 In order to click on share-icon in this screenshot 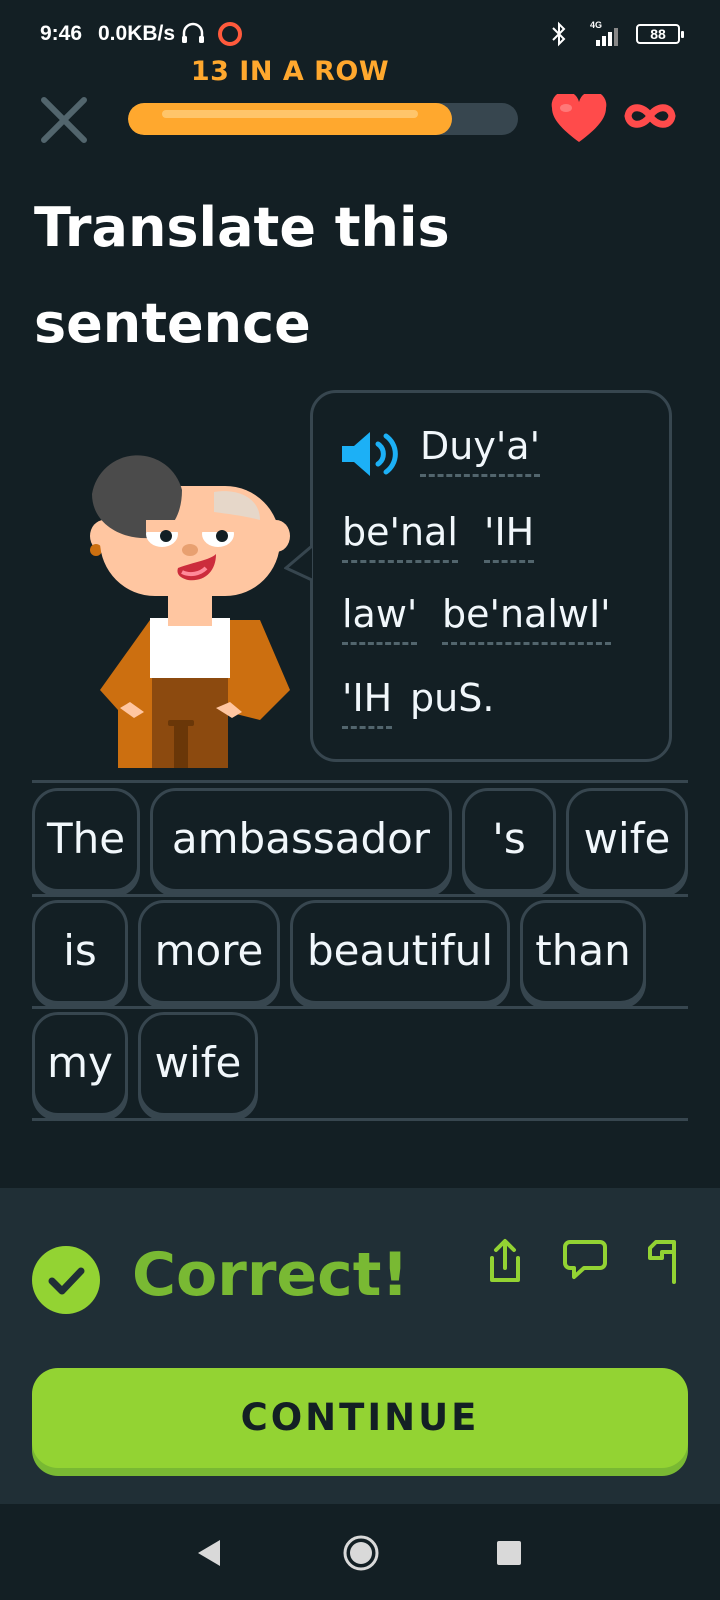, I will do `click(505, 1260)`.